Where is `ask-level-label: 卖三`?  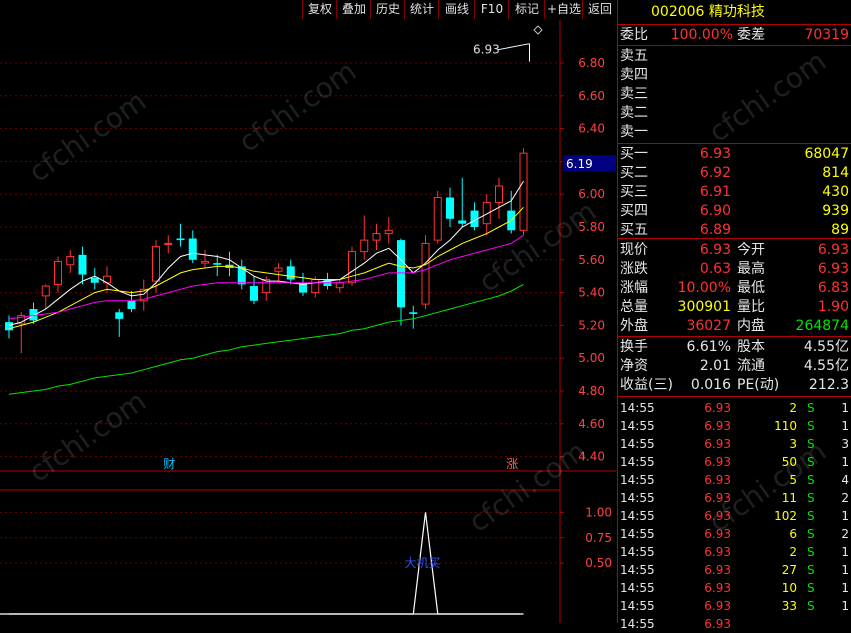 ask-level-label: 卖三 is located at coordinates (634, 94).